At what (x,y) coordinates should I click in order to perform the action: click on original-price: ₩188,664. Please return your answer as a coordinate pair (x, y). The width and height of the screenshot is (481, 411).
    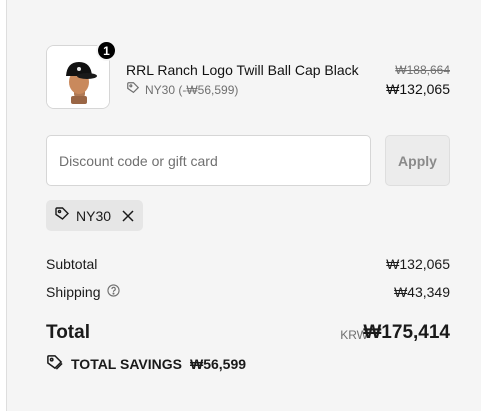
    Looking at the image, I should click on (422, 70).